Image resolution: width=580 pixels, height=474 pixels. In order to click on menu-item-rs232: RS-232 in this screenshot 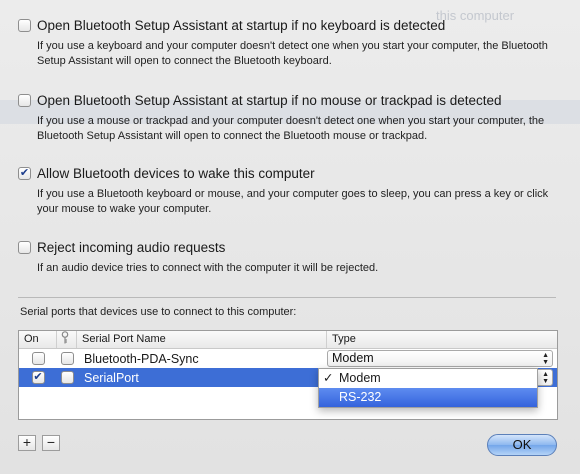, I will do `click(428, 397)`.